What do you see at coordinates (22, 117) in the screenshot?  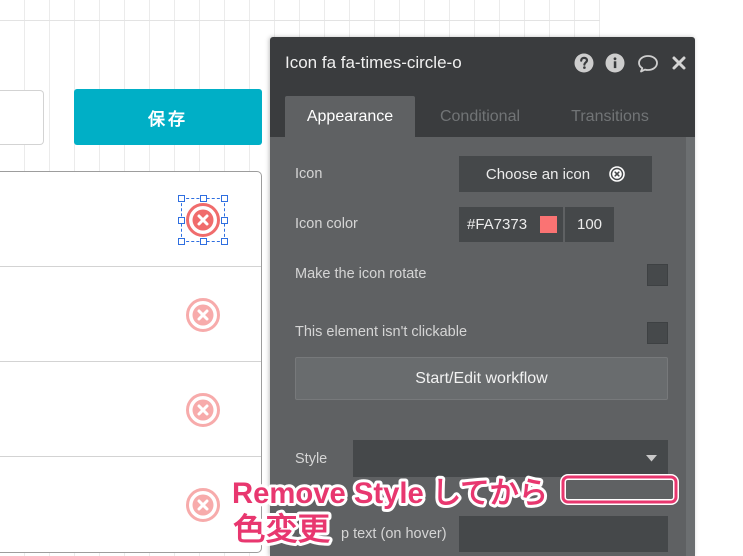 I see `text-input` at bounding box center [22, 117].